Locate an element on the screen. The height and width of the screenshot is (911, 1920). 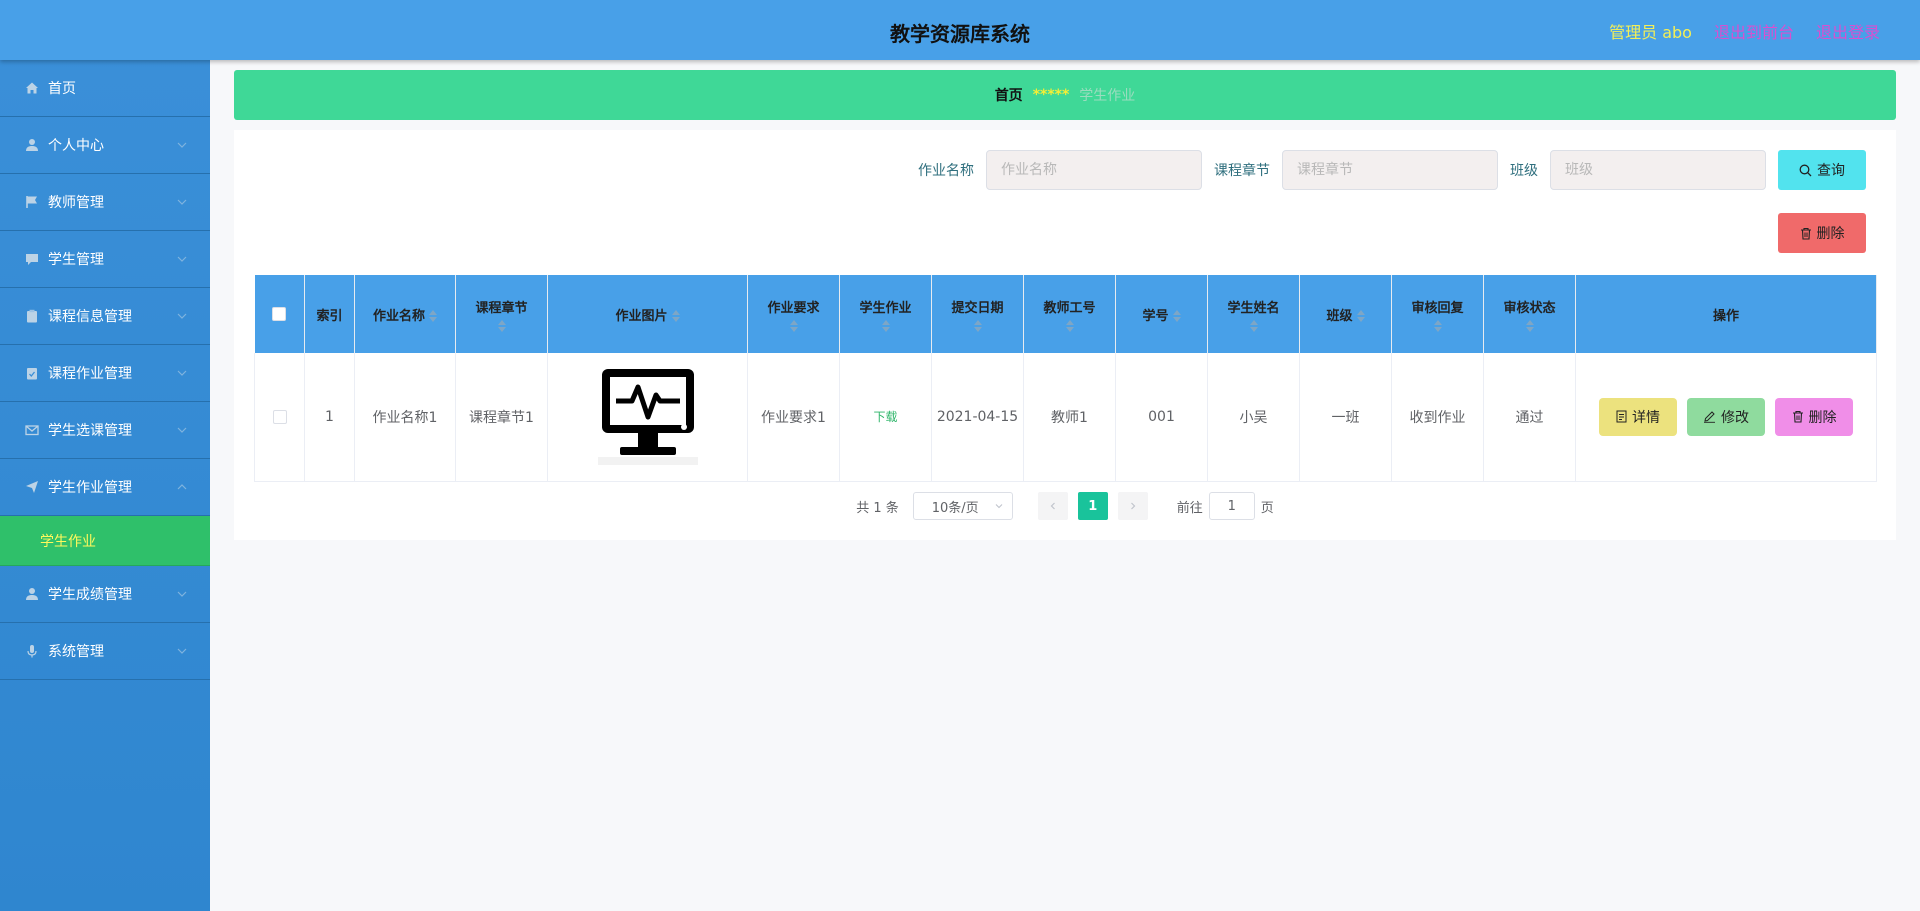
pencil-icon is located at coordinates (1709, 417).